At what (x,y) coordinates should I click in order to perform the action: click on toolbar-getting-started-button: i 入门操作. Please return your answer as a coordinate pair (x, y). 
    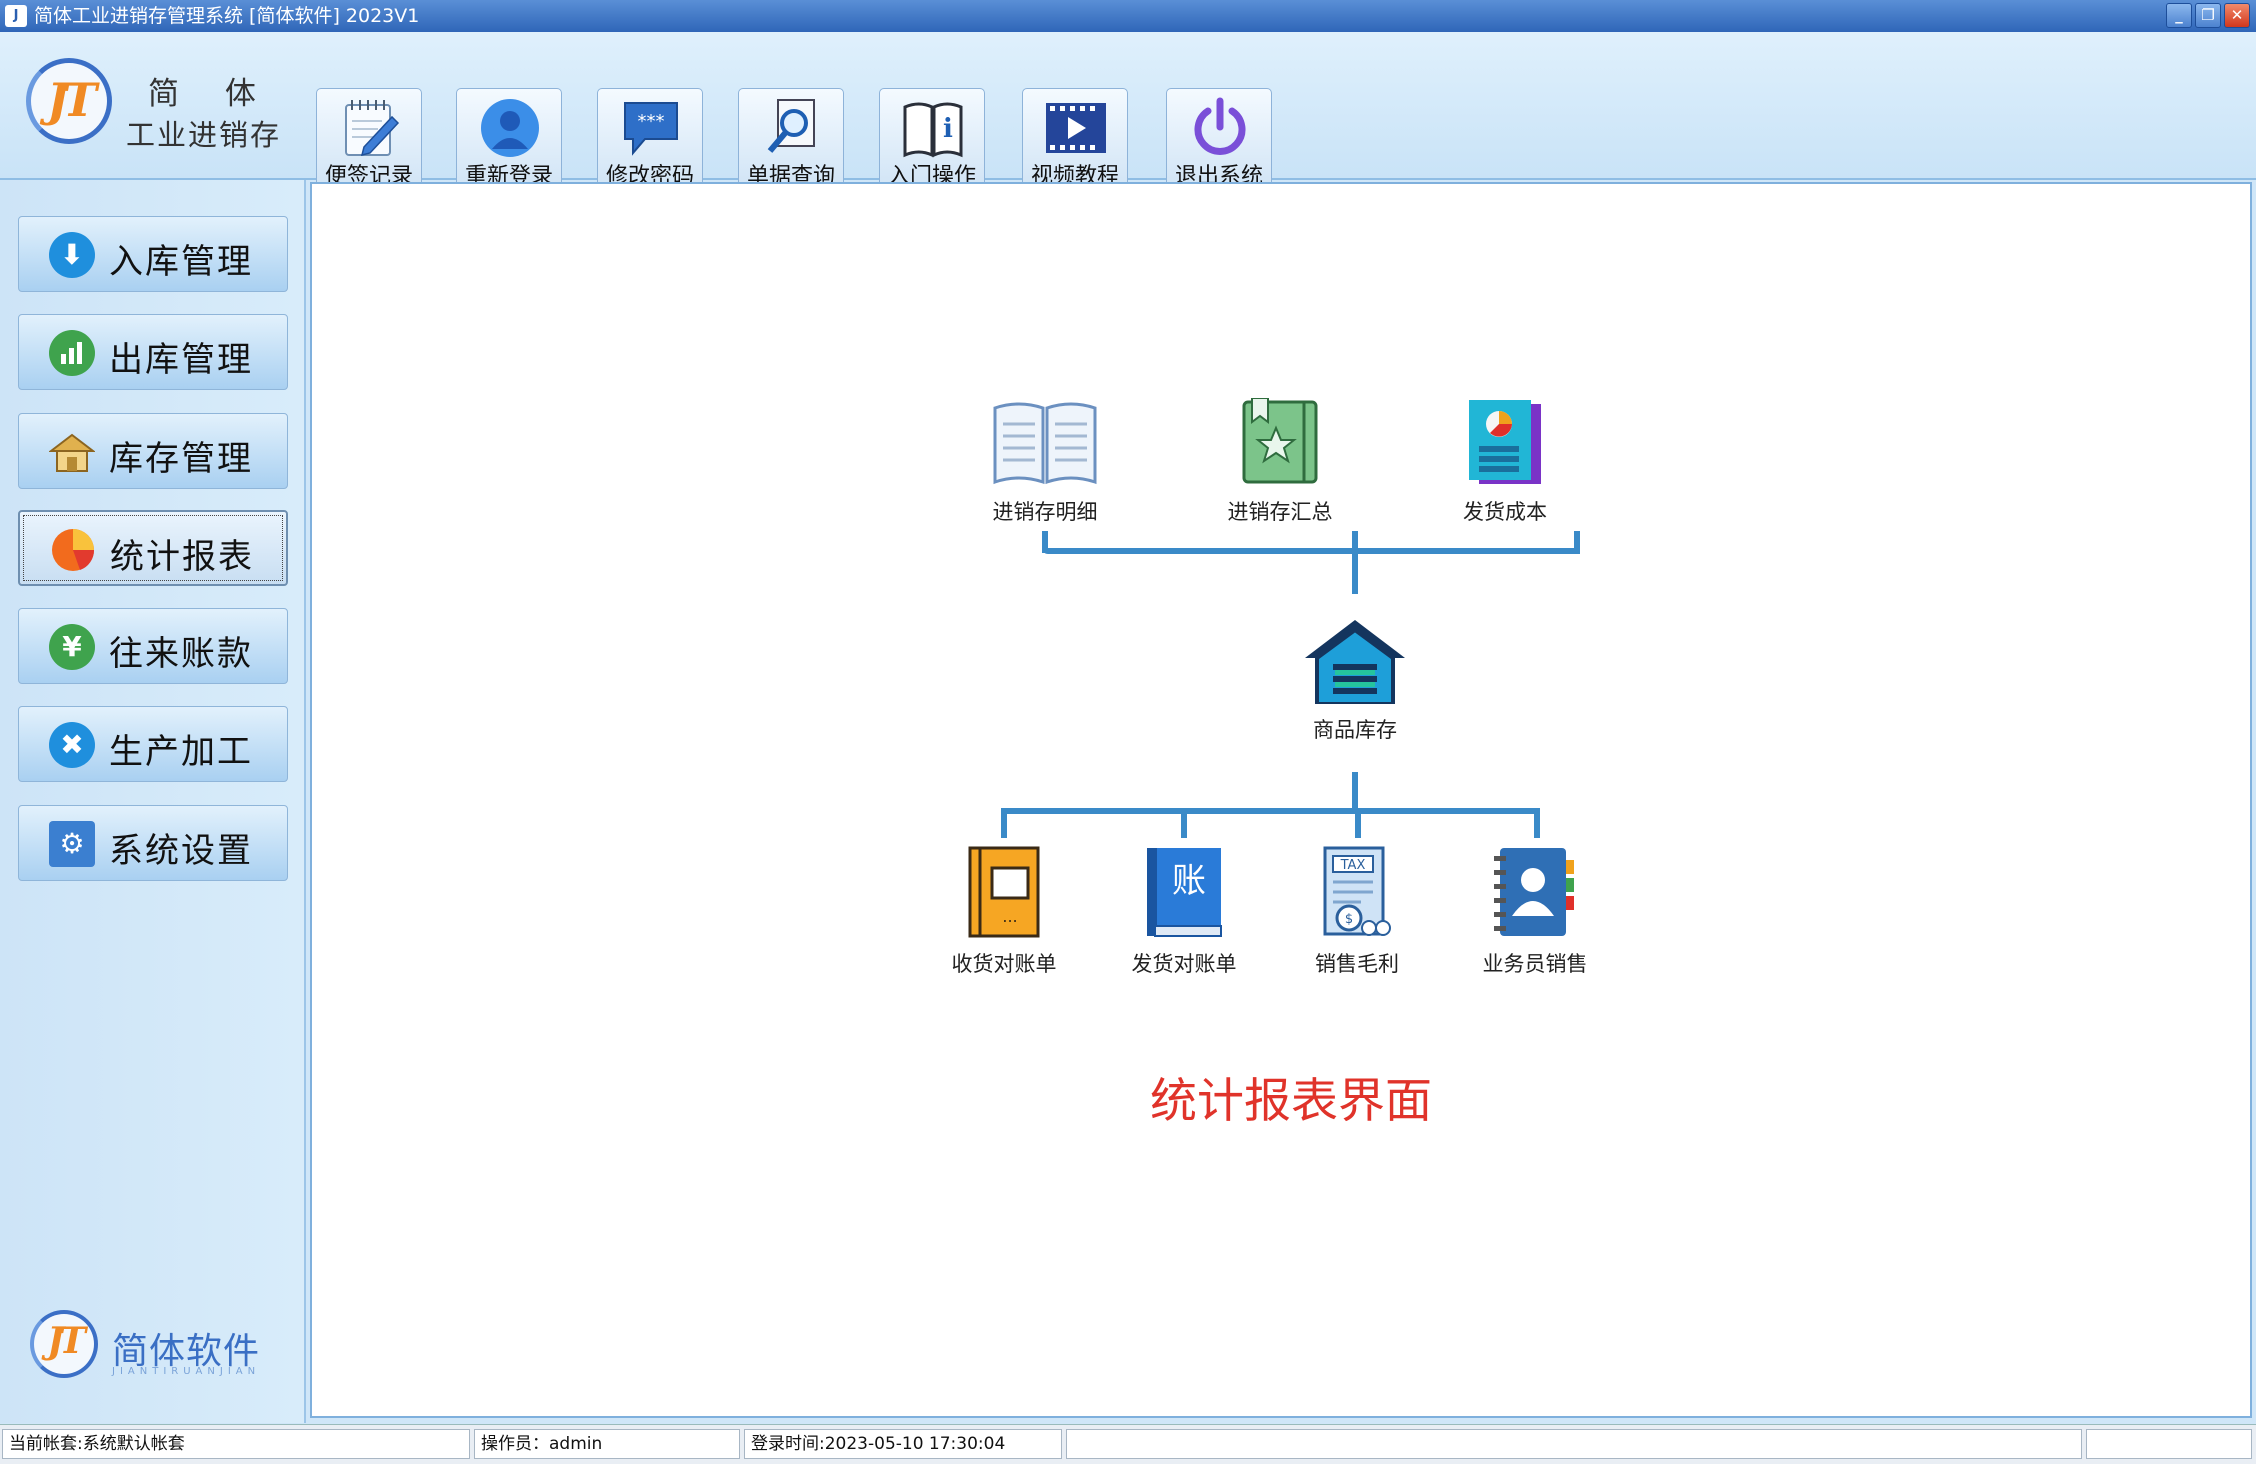
    Looking at the image, I should click on (932, 141).